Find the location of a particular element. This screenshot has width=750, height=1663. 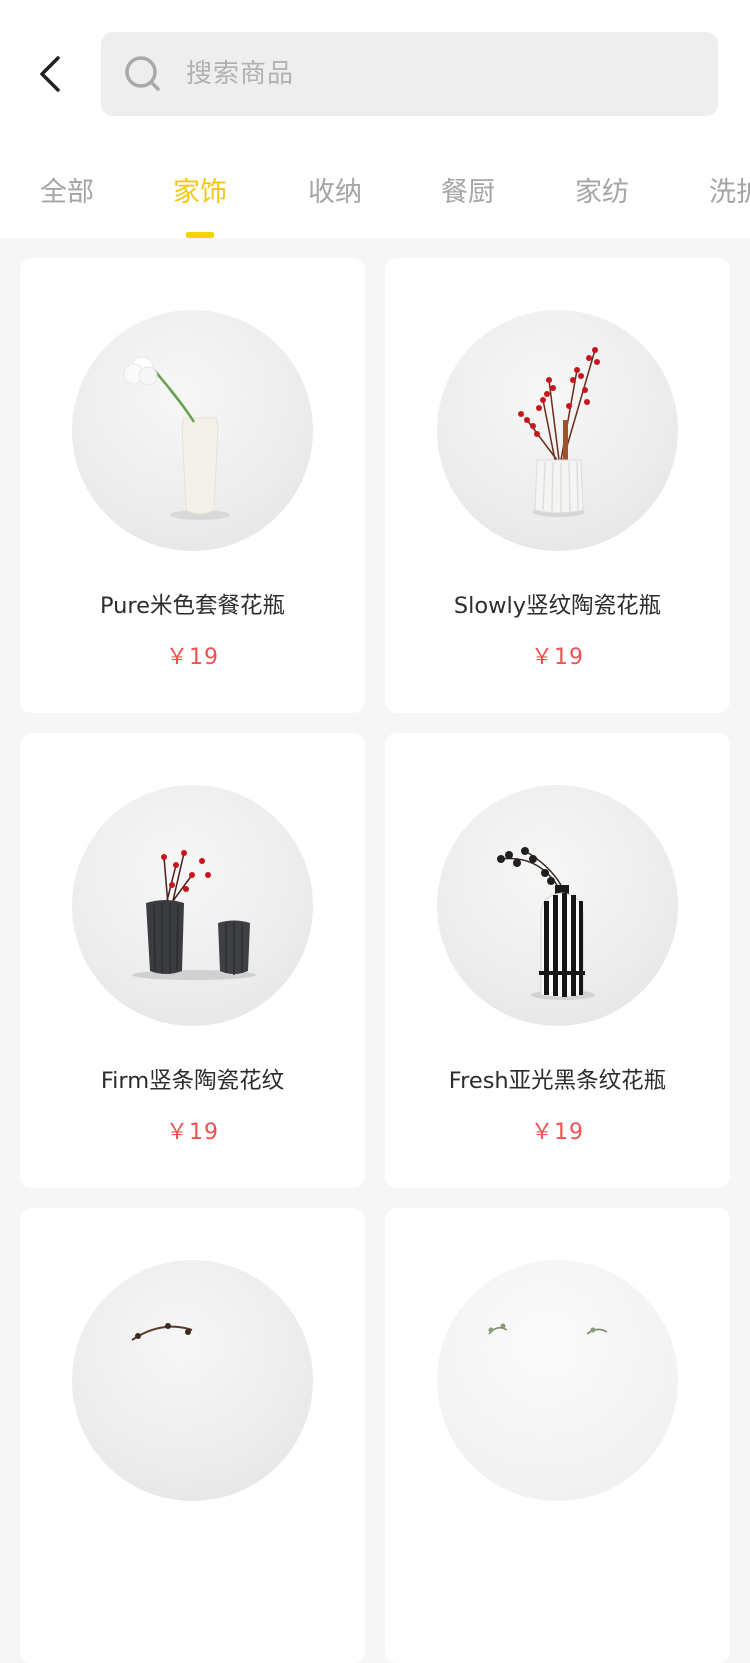

product-name: Fresh亚光黑条纹花瓶 is located at coordinates (557, 1081).